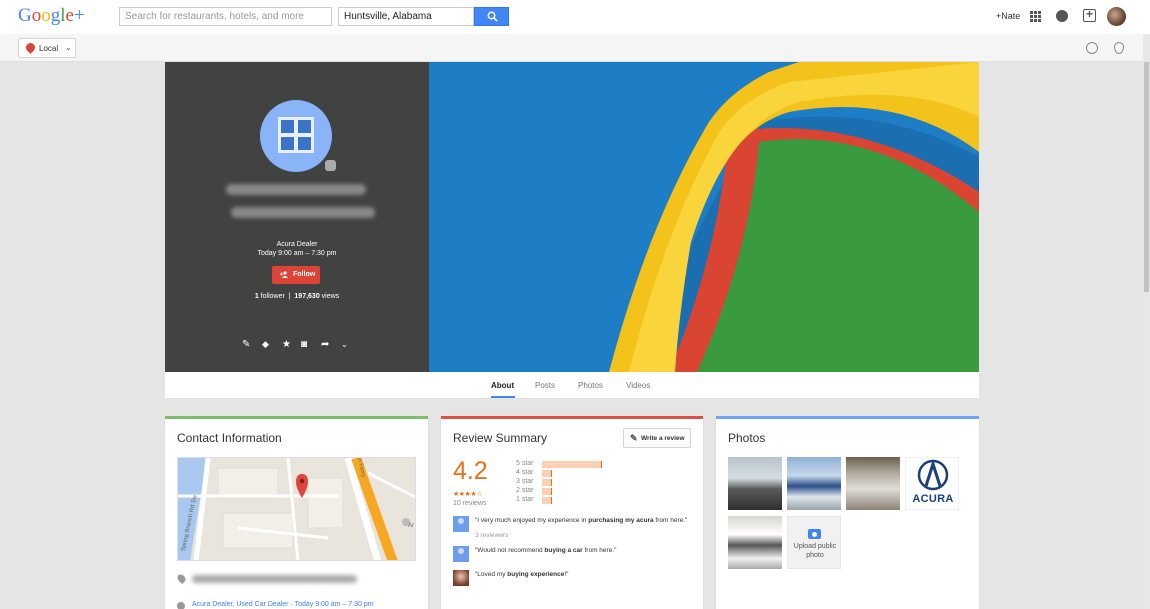 The image size is (1150, 609). What do you see at coordinates (304, 274) in the screenshot?
I see `follow-label: Follow` at bounding box center [304, 274].